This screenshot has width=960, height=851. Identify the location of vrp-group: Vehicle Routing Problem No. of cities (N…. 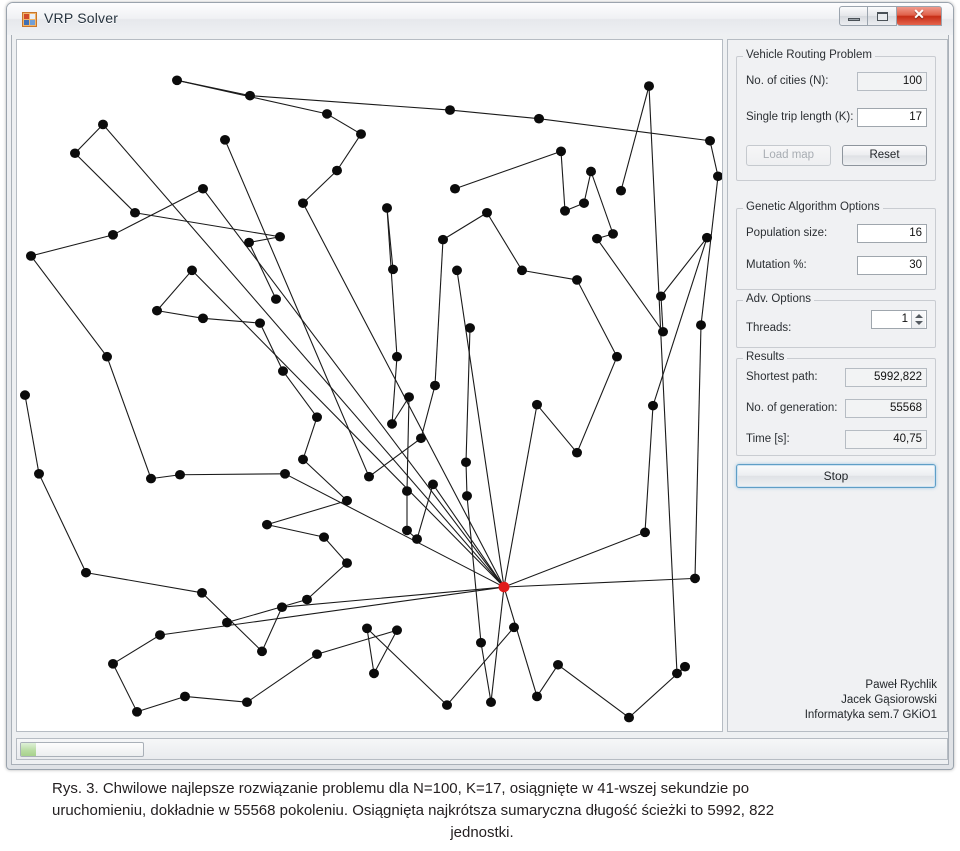
(836, 115).